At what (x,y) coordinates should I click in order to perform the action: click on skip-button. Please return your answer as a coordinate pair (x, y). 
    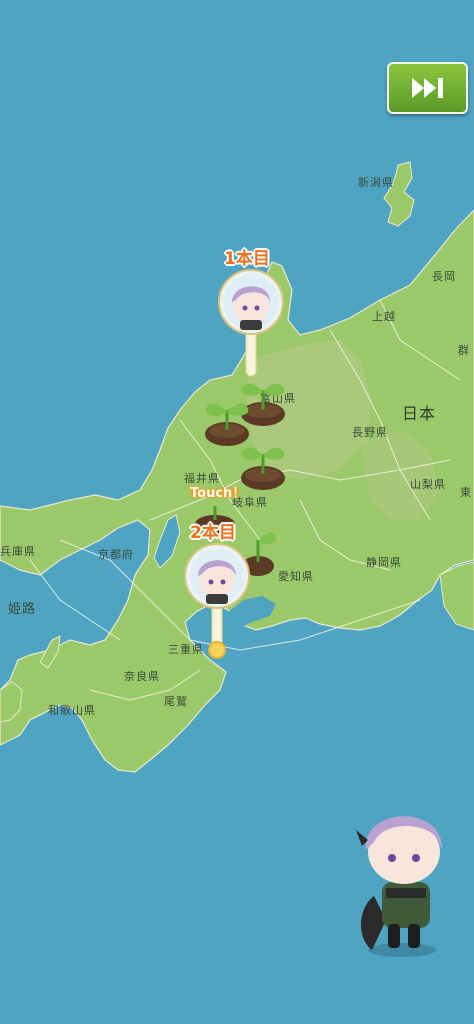
    Looking at the image, I should click on (427, 88).